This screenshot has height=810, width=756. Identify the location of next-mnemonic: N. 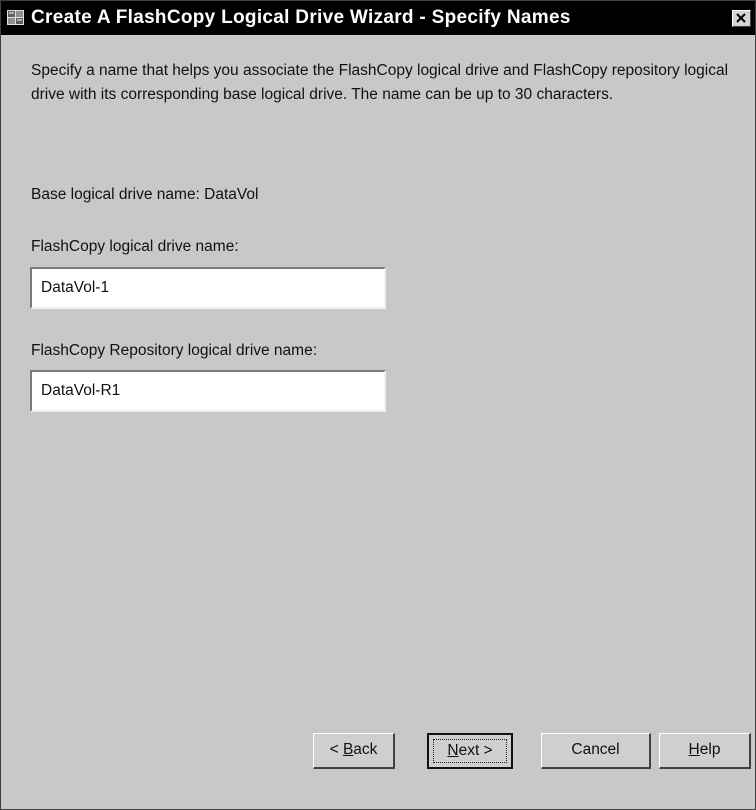
(453, 750).